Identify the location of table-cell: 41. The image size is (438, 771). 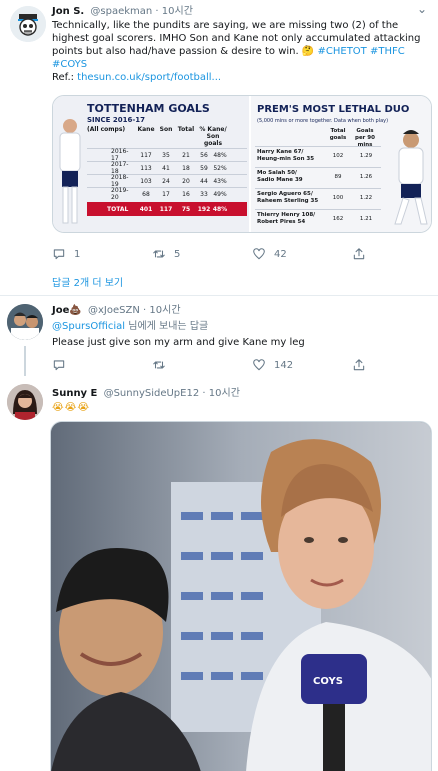
(166, 168).